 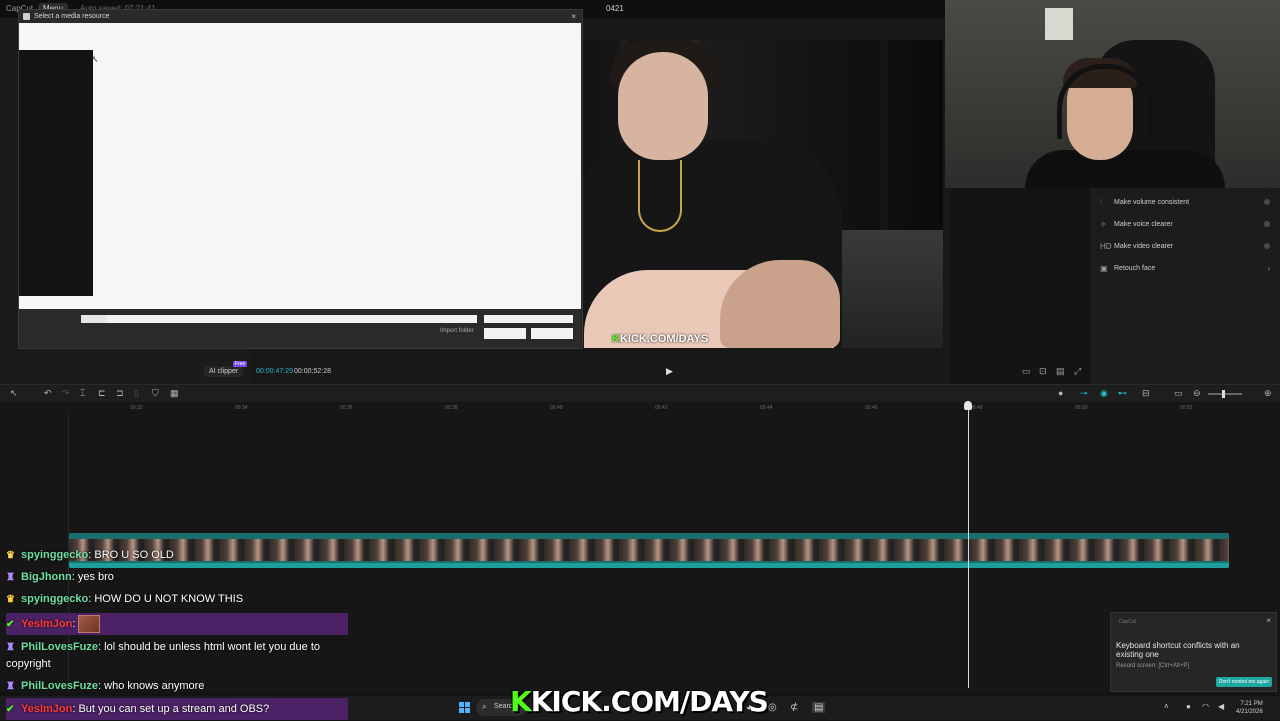 I want to click on volume-icon: ⫶, so click(x=1101, y=201).